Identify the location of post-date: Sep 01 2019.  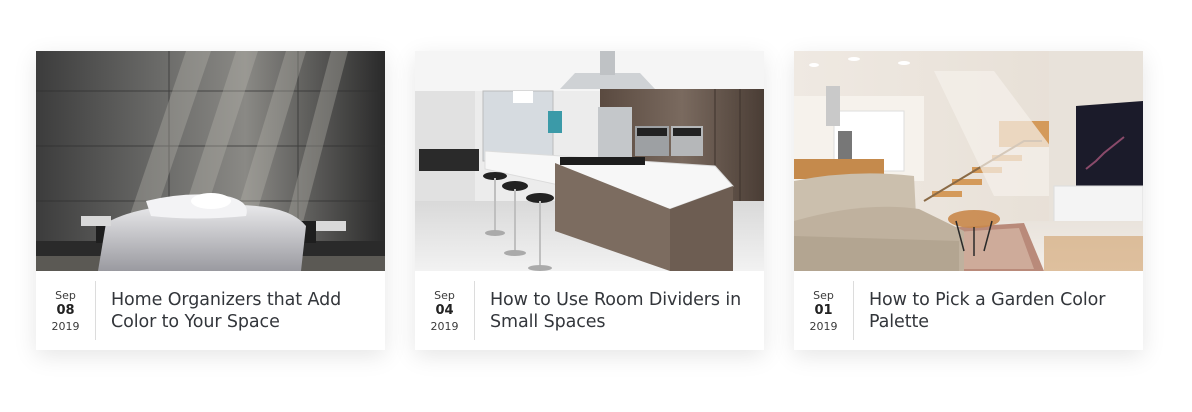
(824, 310).